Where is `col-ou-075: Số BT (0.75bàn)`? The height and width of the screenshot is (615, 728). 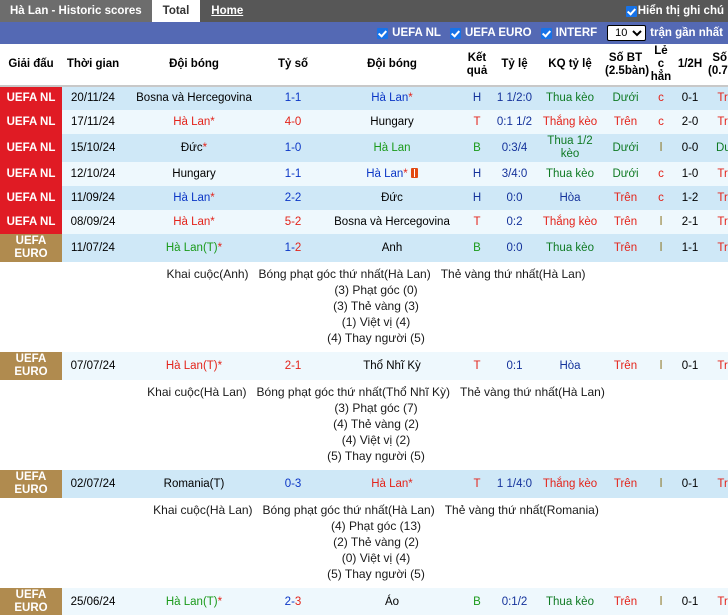
col-ou-075: Số BT (0.75bàn) is located at coordinates (717, 65).